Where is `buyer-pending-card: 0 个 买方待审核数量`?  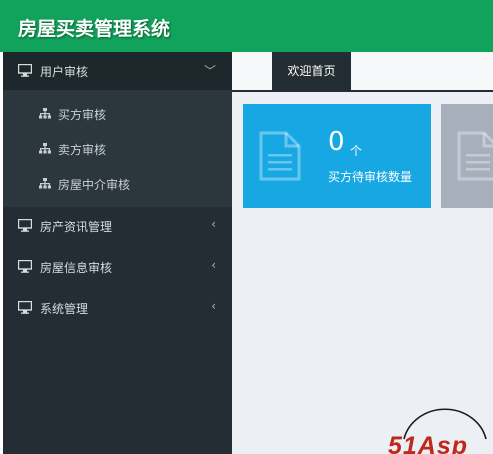 buyer-pending-card: 0 个 买方待审核数量 is located at coordinates (337, 156).